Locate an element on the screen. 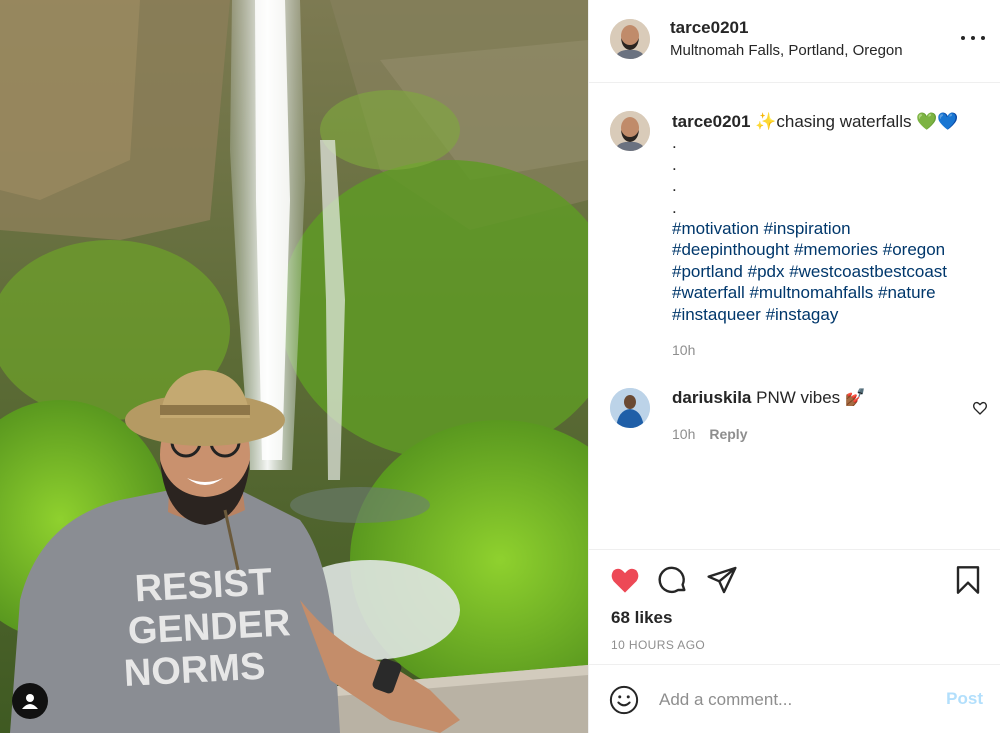 The height and width of the screenshot is (733, 1000). comment: dariuskila PNW vibes 💅🏾 is located at coordinates (769, 398).